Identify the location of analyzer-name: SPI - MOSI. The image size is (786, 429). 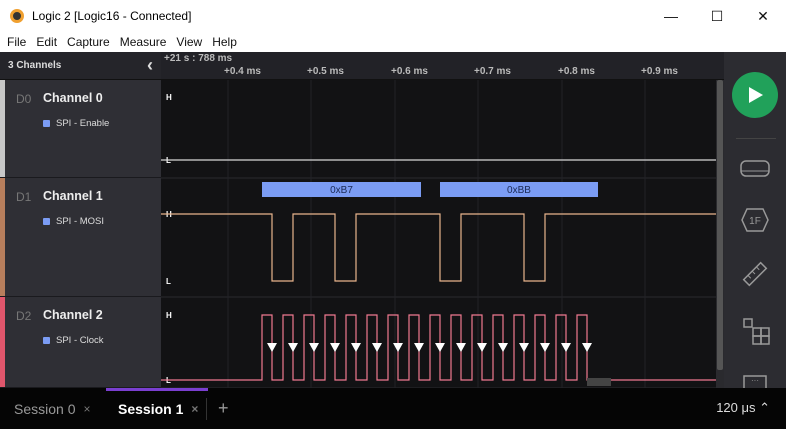
(80, 221).